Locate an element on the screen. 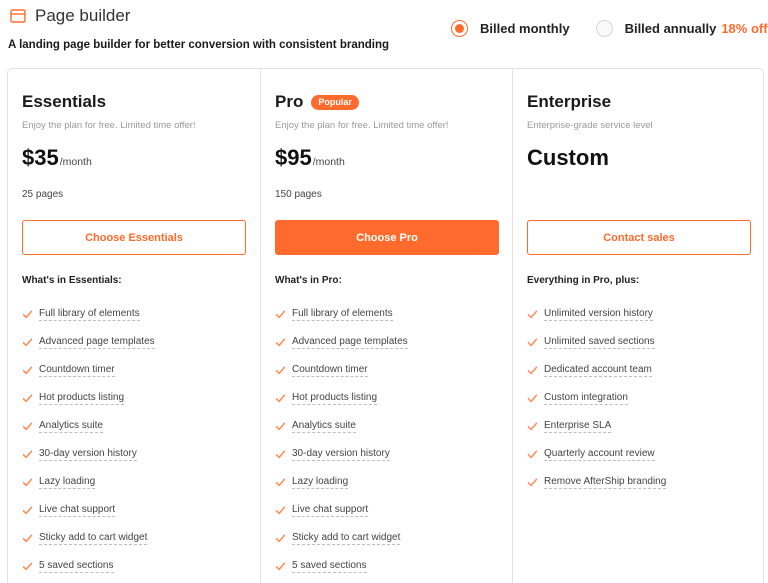  features-heading: Everything in Pro, plus: is located at coordinates (583, 280).